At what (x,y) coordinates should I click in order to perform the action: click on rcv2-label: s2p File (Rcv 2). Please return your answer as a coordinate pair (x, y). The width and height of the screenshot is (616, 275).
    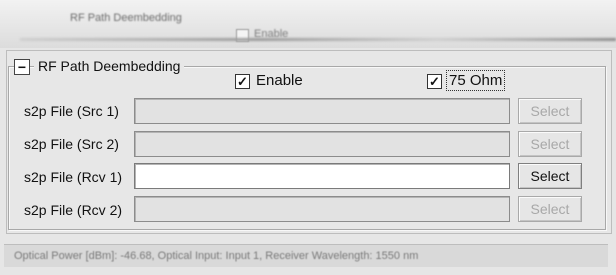
    Looking at the image, I should click on (73, 210).